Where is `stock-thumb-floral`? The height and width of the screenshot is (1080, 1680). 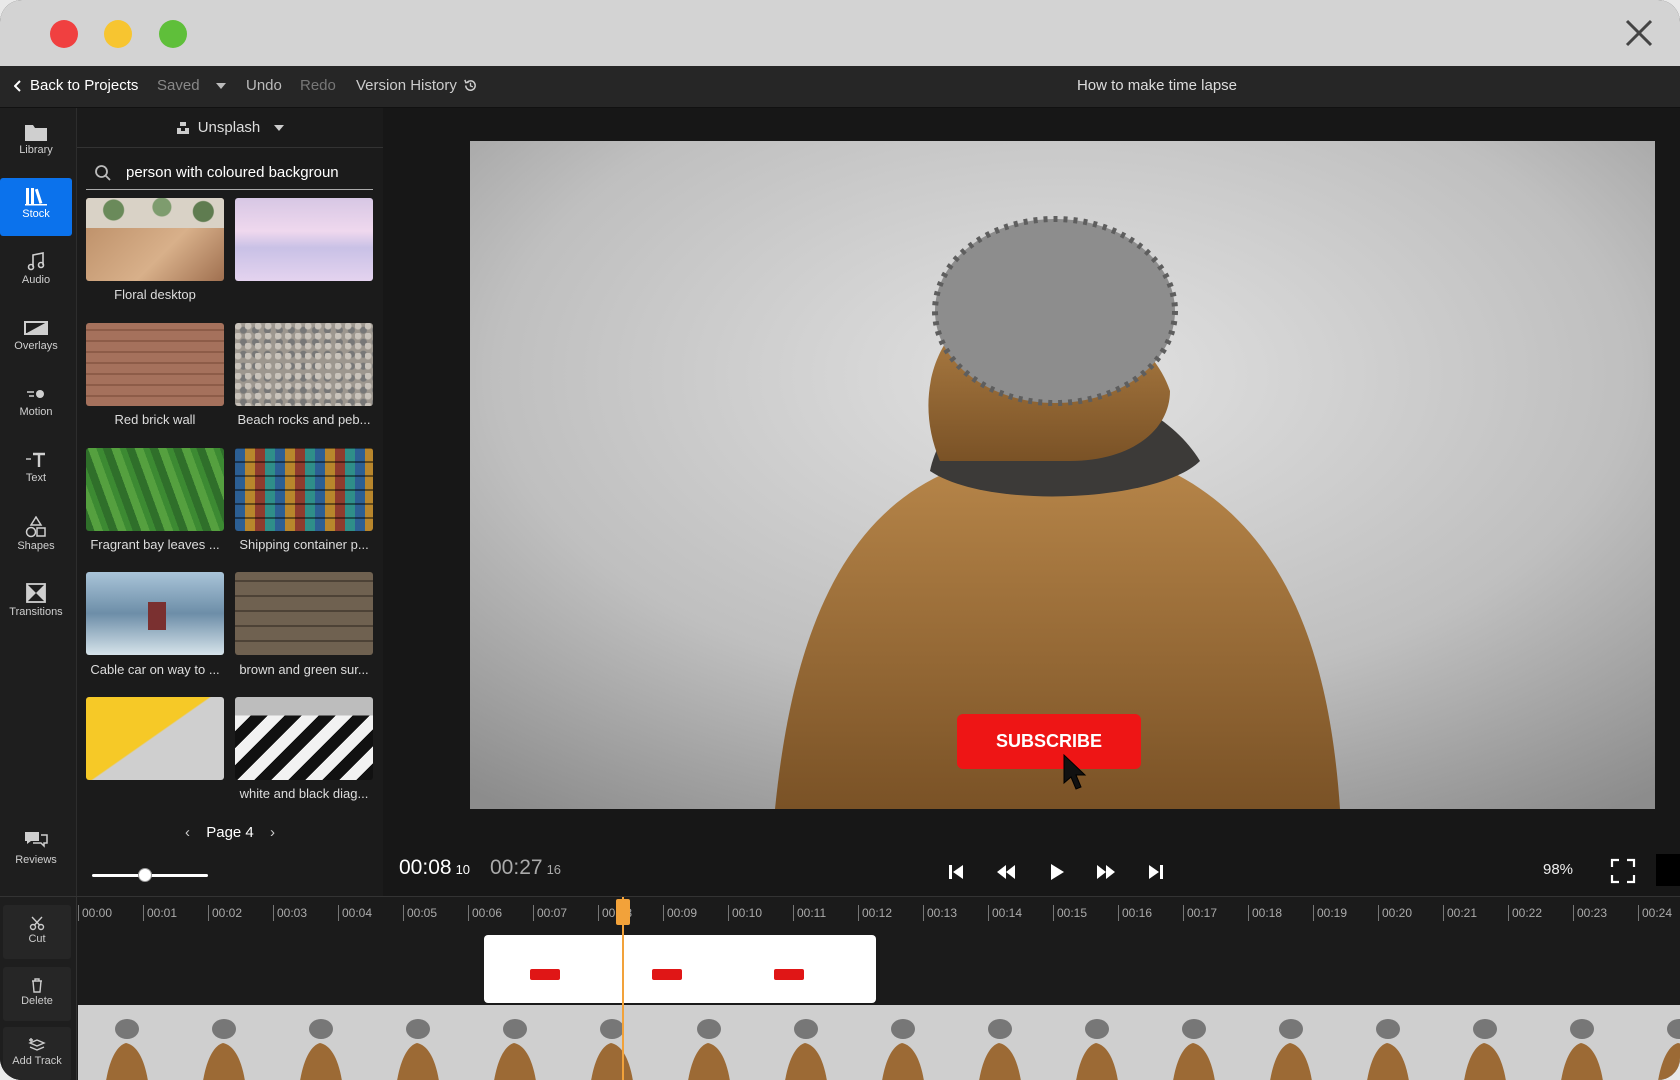 stock-thumb-floral is located at coordinates (155, 239).